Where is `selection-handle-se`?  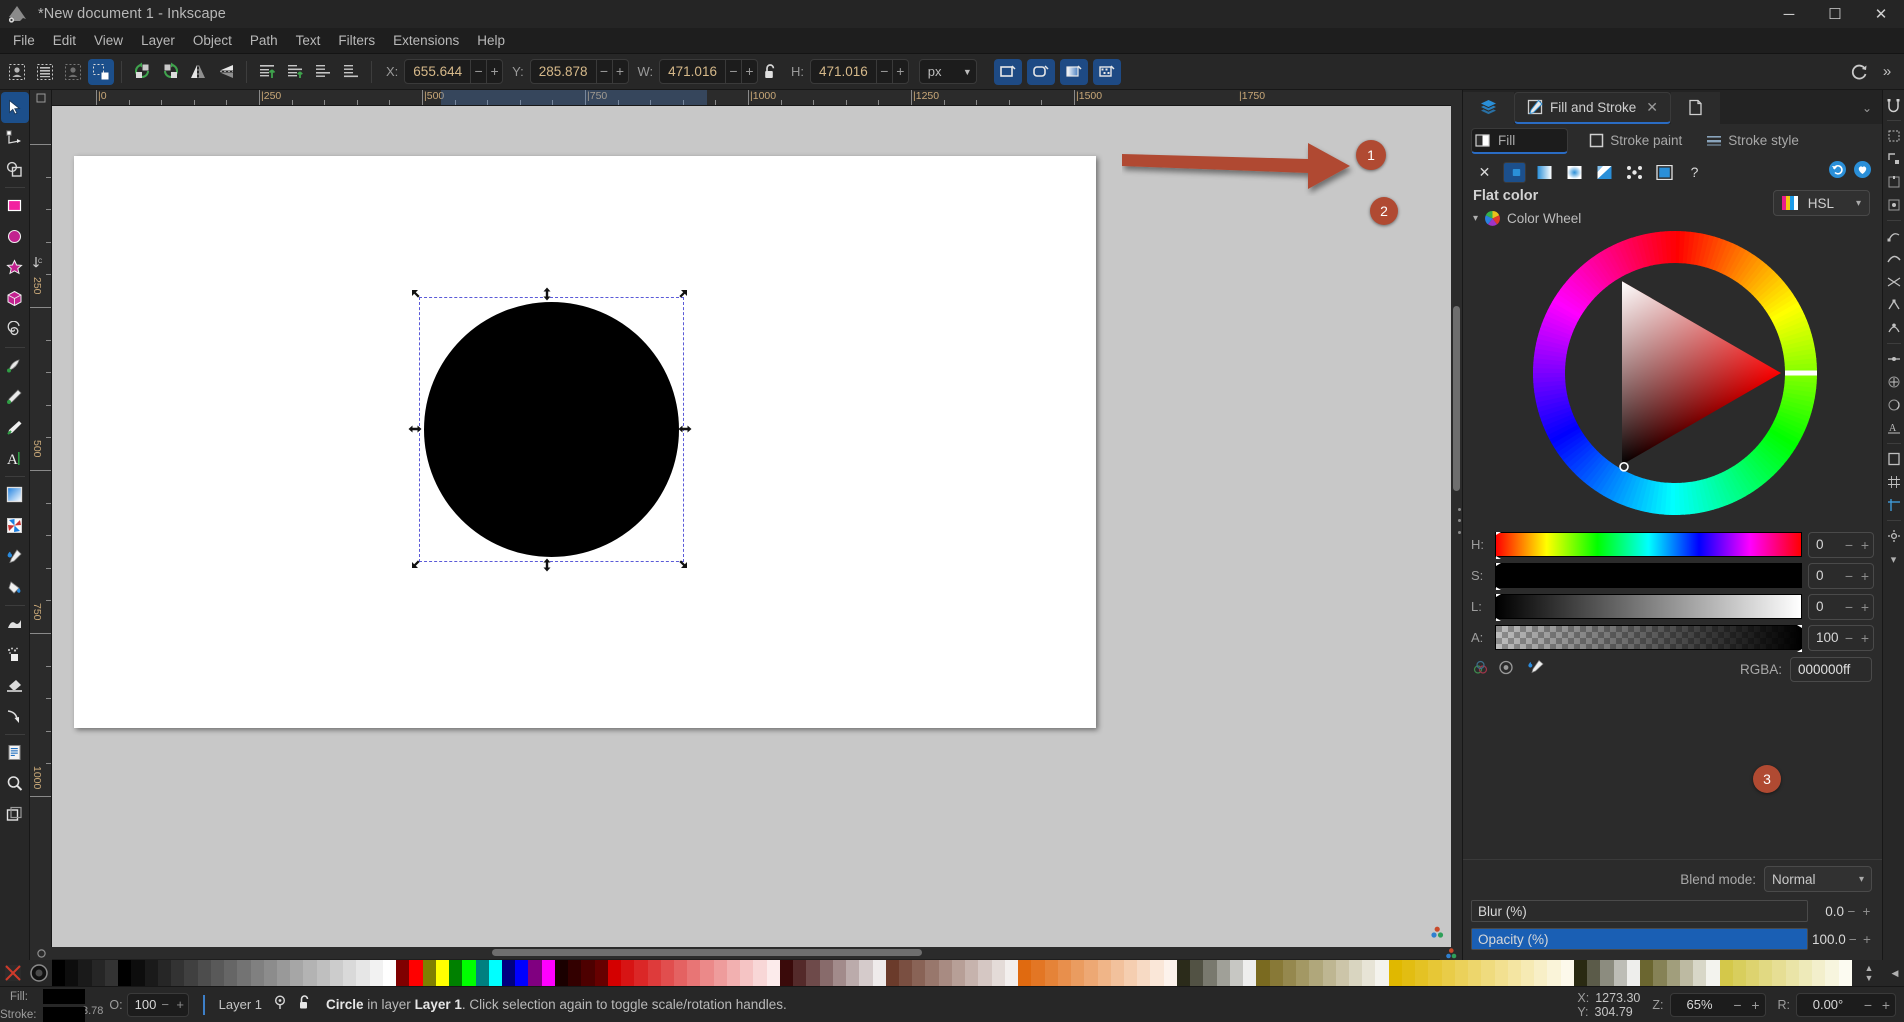
selection-handle-se is located at coordinates (681, 564).